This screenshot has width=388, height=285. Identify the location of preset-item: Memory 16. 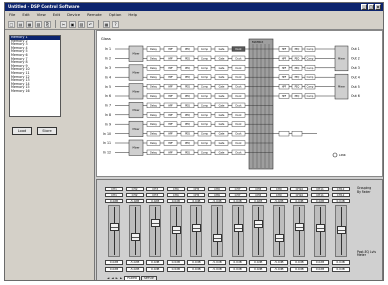
(35, 91).